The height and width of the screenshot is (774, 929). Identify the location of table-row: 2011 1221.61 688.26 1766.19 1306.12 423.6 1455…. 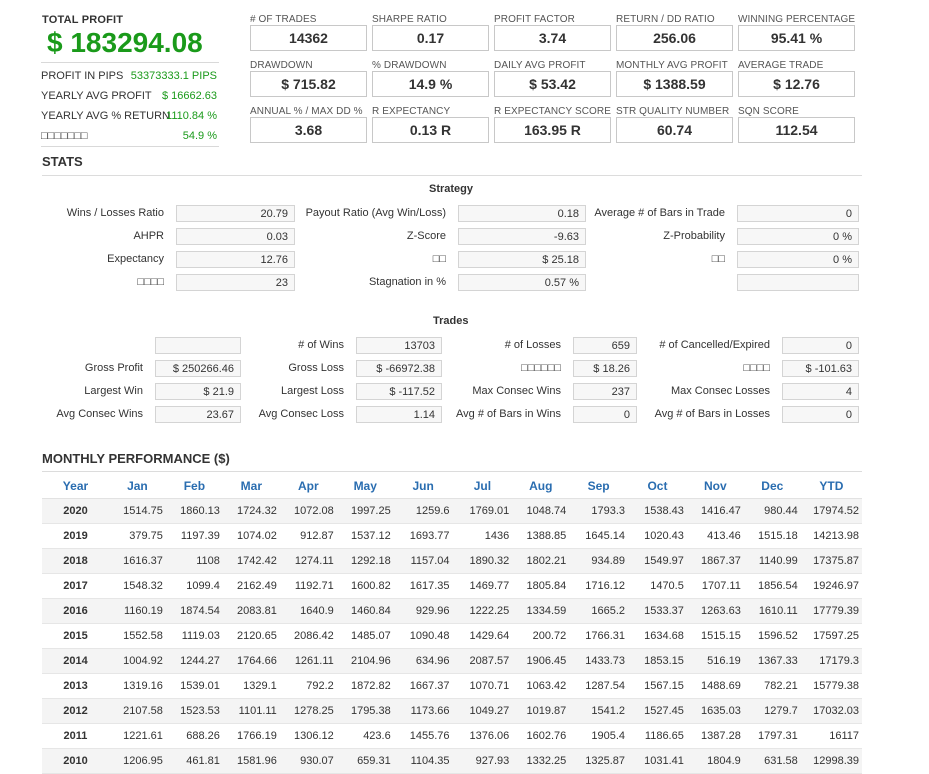
(452, 736).